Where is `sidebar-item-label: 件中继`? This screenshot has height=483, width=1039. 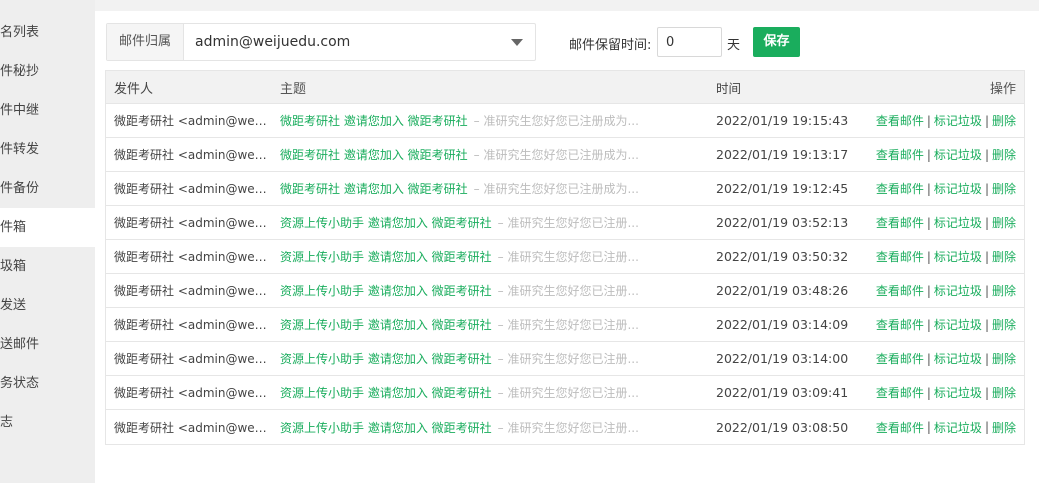 sidebar-item-label: 件中继 is located at coordinates (20, 110).